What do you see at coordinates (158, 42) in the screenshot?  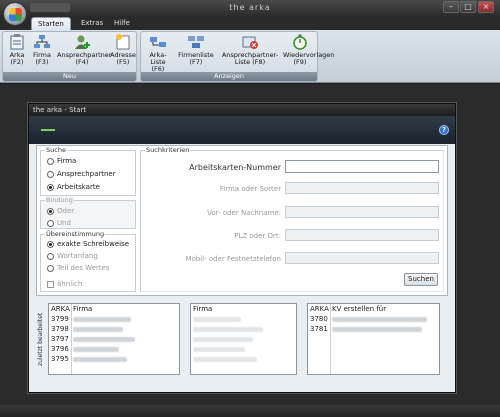 I see `network-list-icon` at bounding box center [158, 42].